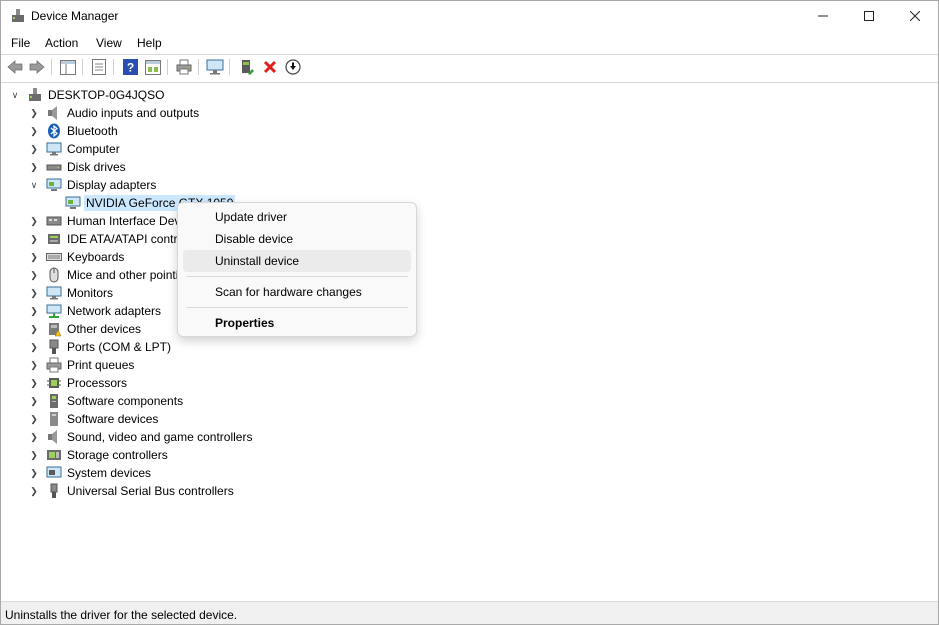  What do you see at coordinates (184, 67) in the screenshot?
I see `print-button` at bounding box center [184, 67].